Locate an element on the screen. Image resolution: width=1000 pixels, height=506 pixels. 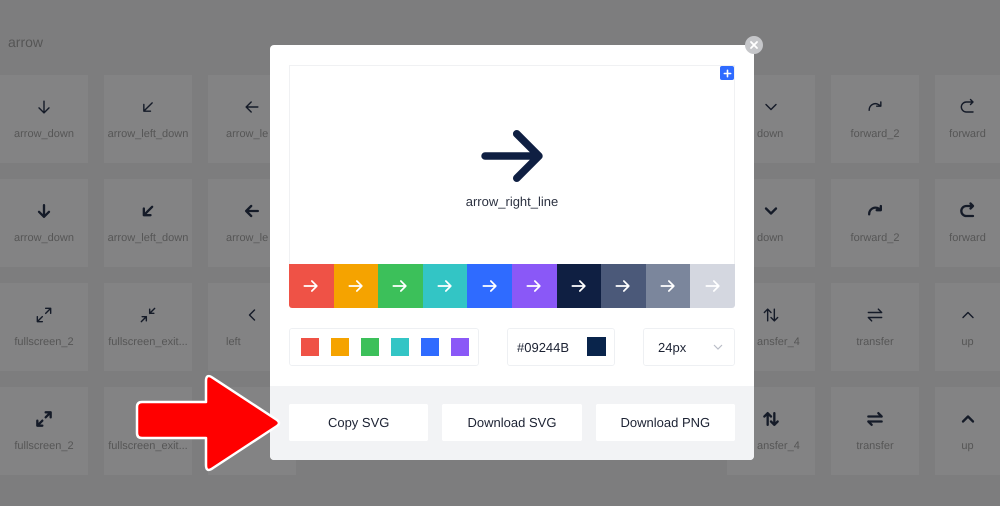
up-down-arrows-icon is located at coordinates (771, 419).